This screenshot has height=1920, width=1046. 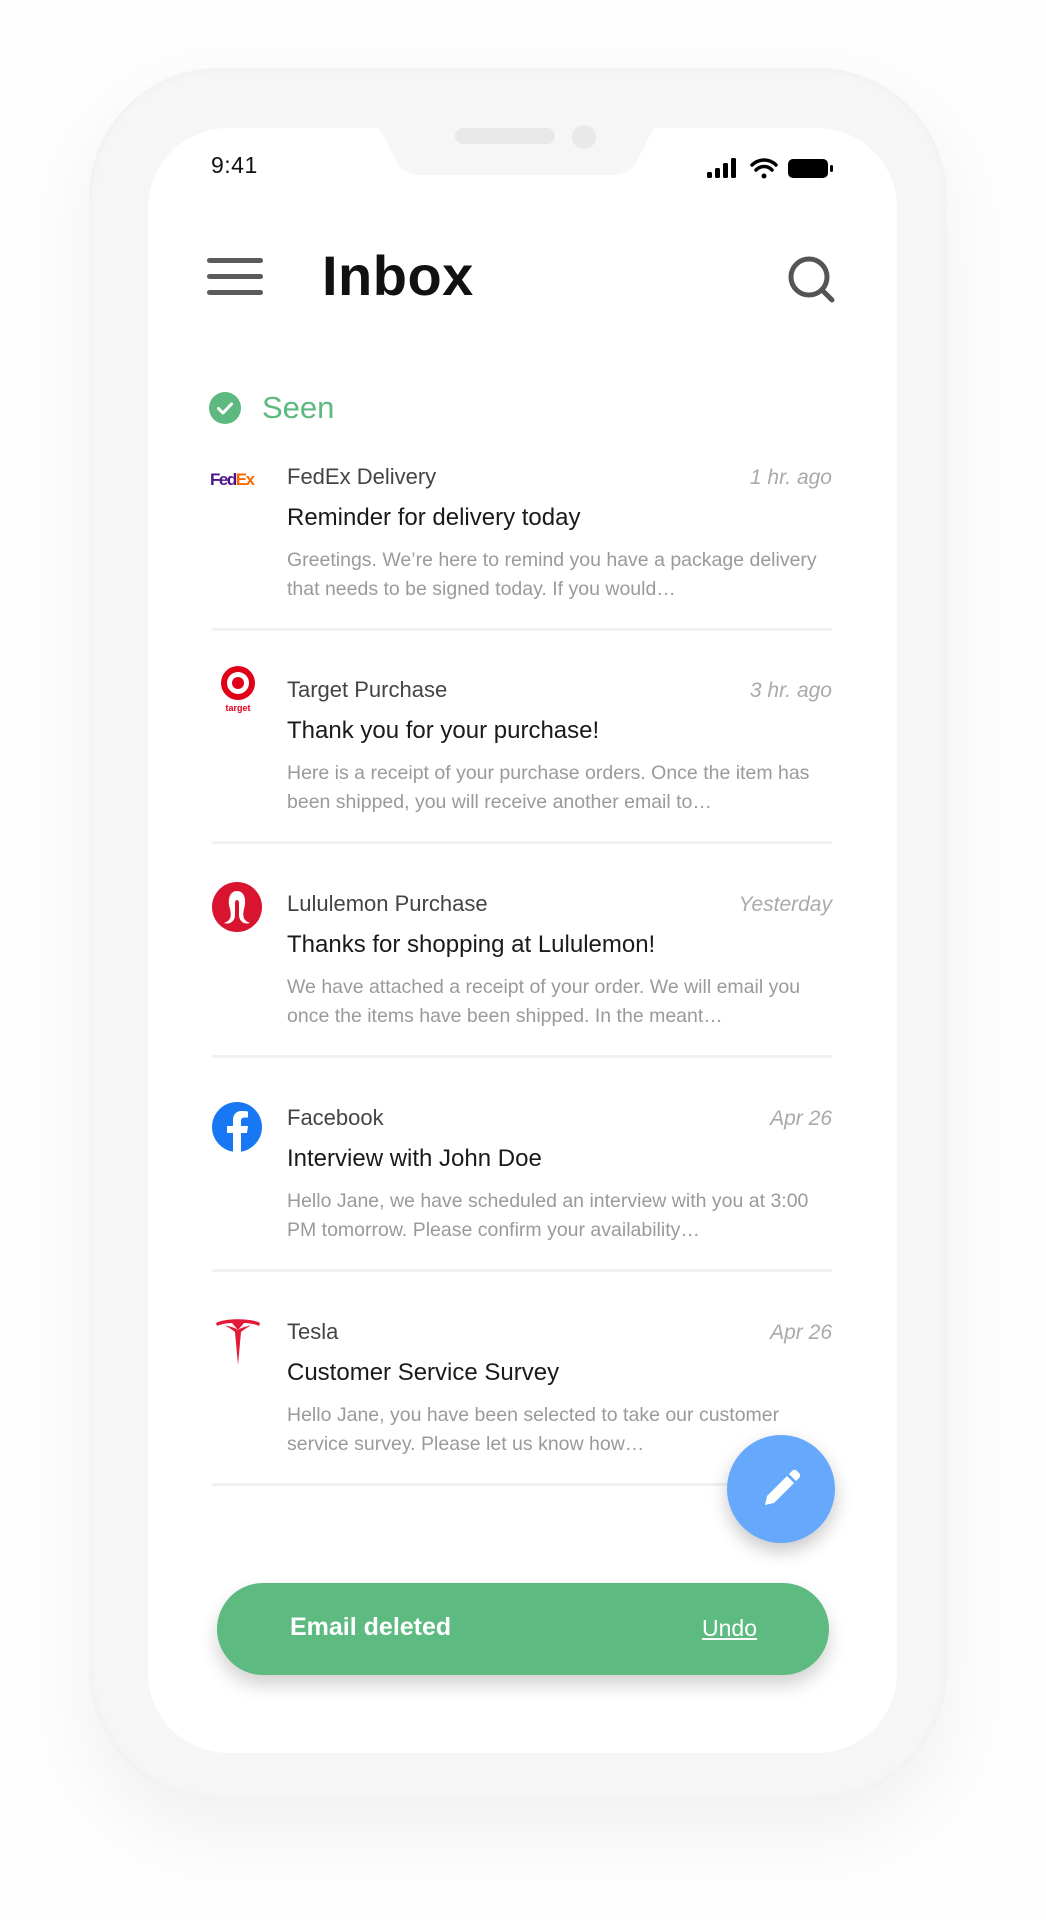 What do you see at coordinates (387, 903) in the screenshot?
I see `email-sender: Lululemon Purchase` at bounding box center [387, 903].